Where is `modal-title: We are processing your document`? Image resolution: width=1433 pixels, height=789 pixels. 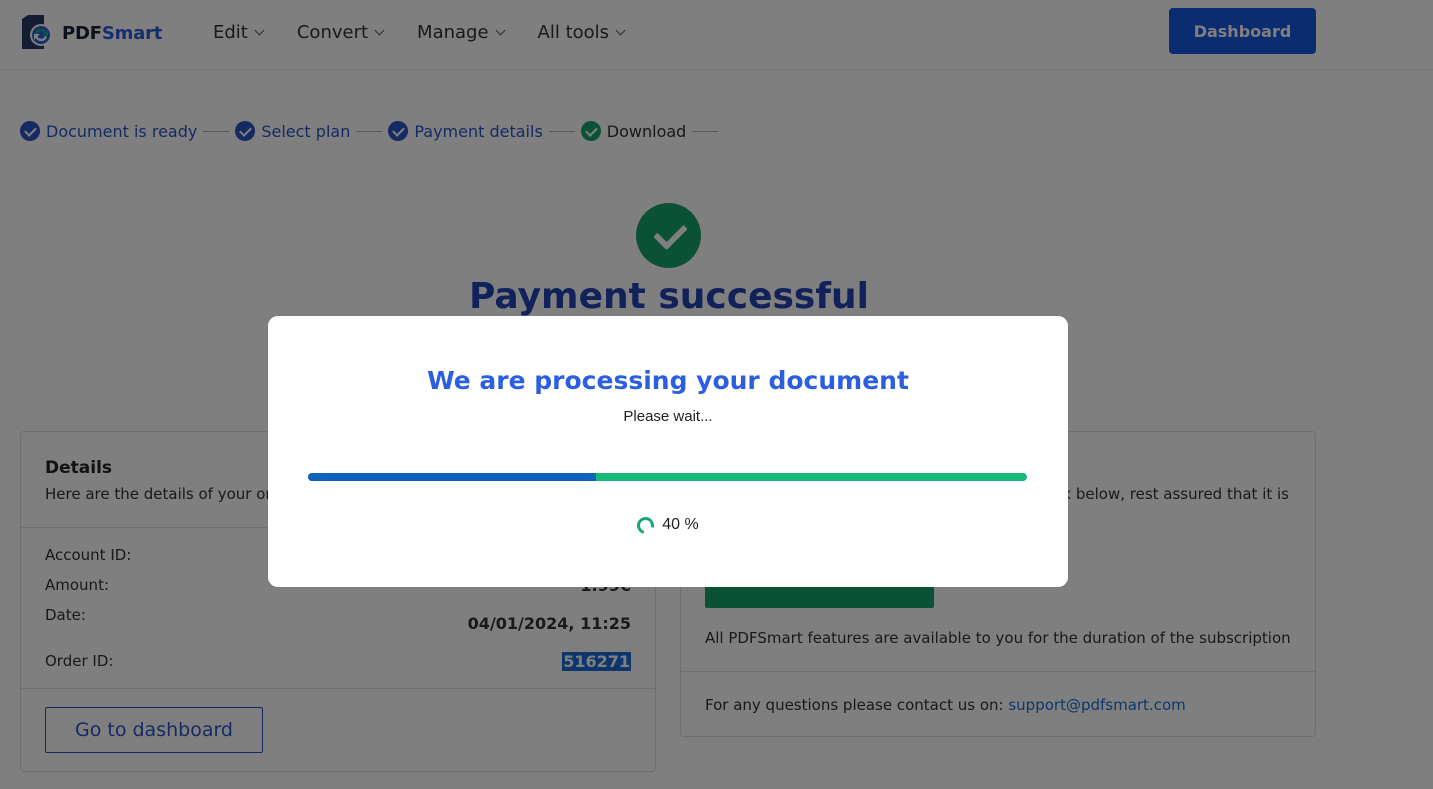 modal-title: We are processing your document is located at coordinates (668, 380).